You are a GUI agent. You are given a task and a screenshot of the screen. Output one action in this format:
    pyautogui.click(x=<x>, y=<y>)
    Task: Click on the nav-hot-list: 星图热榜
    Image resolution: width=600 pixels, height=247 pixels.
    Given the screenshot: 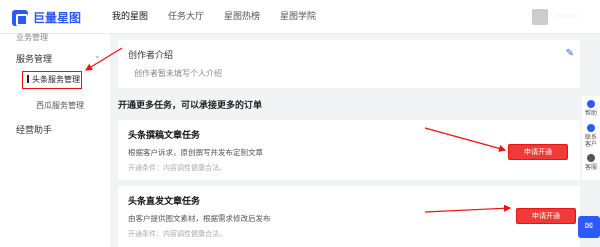 What is the action you would take?
    pyautogui.click(x=242, y=17)
    